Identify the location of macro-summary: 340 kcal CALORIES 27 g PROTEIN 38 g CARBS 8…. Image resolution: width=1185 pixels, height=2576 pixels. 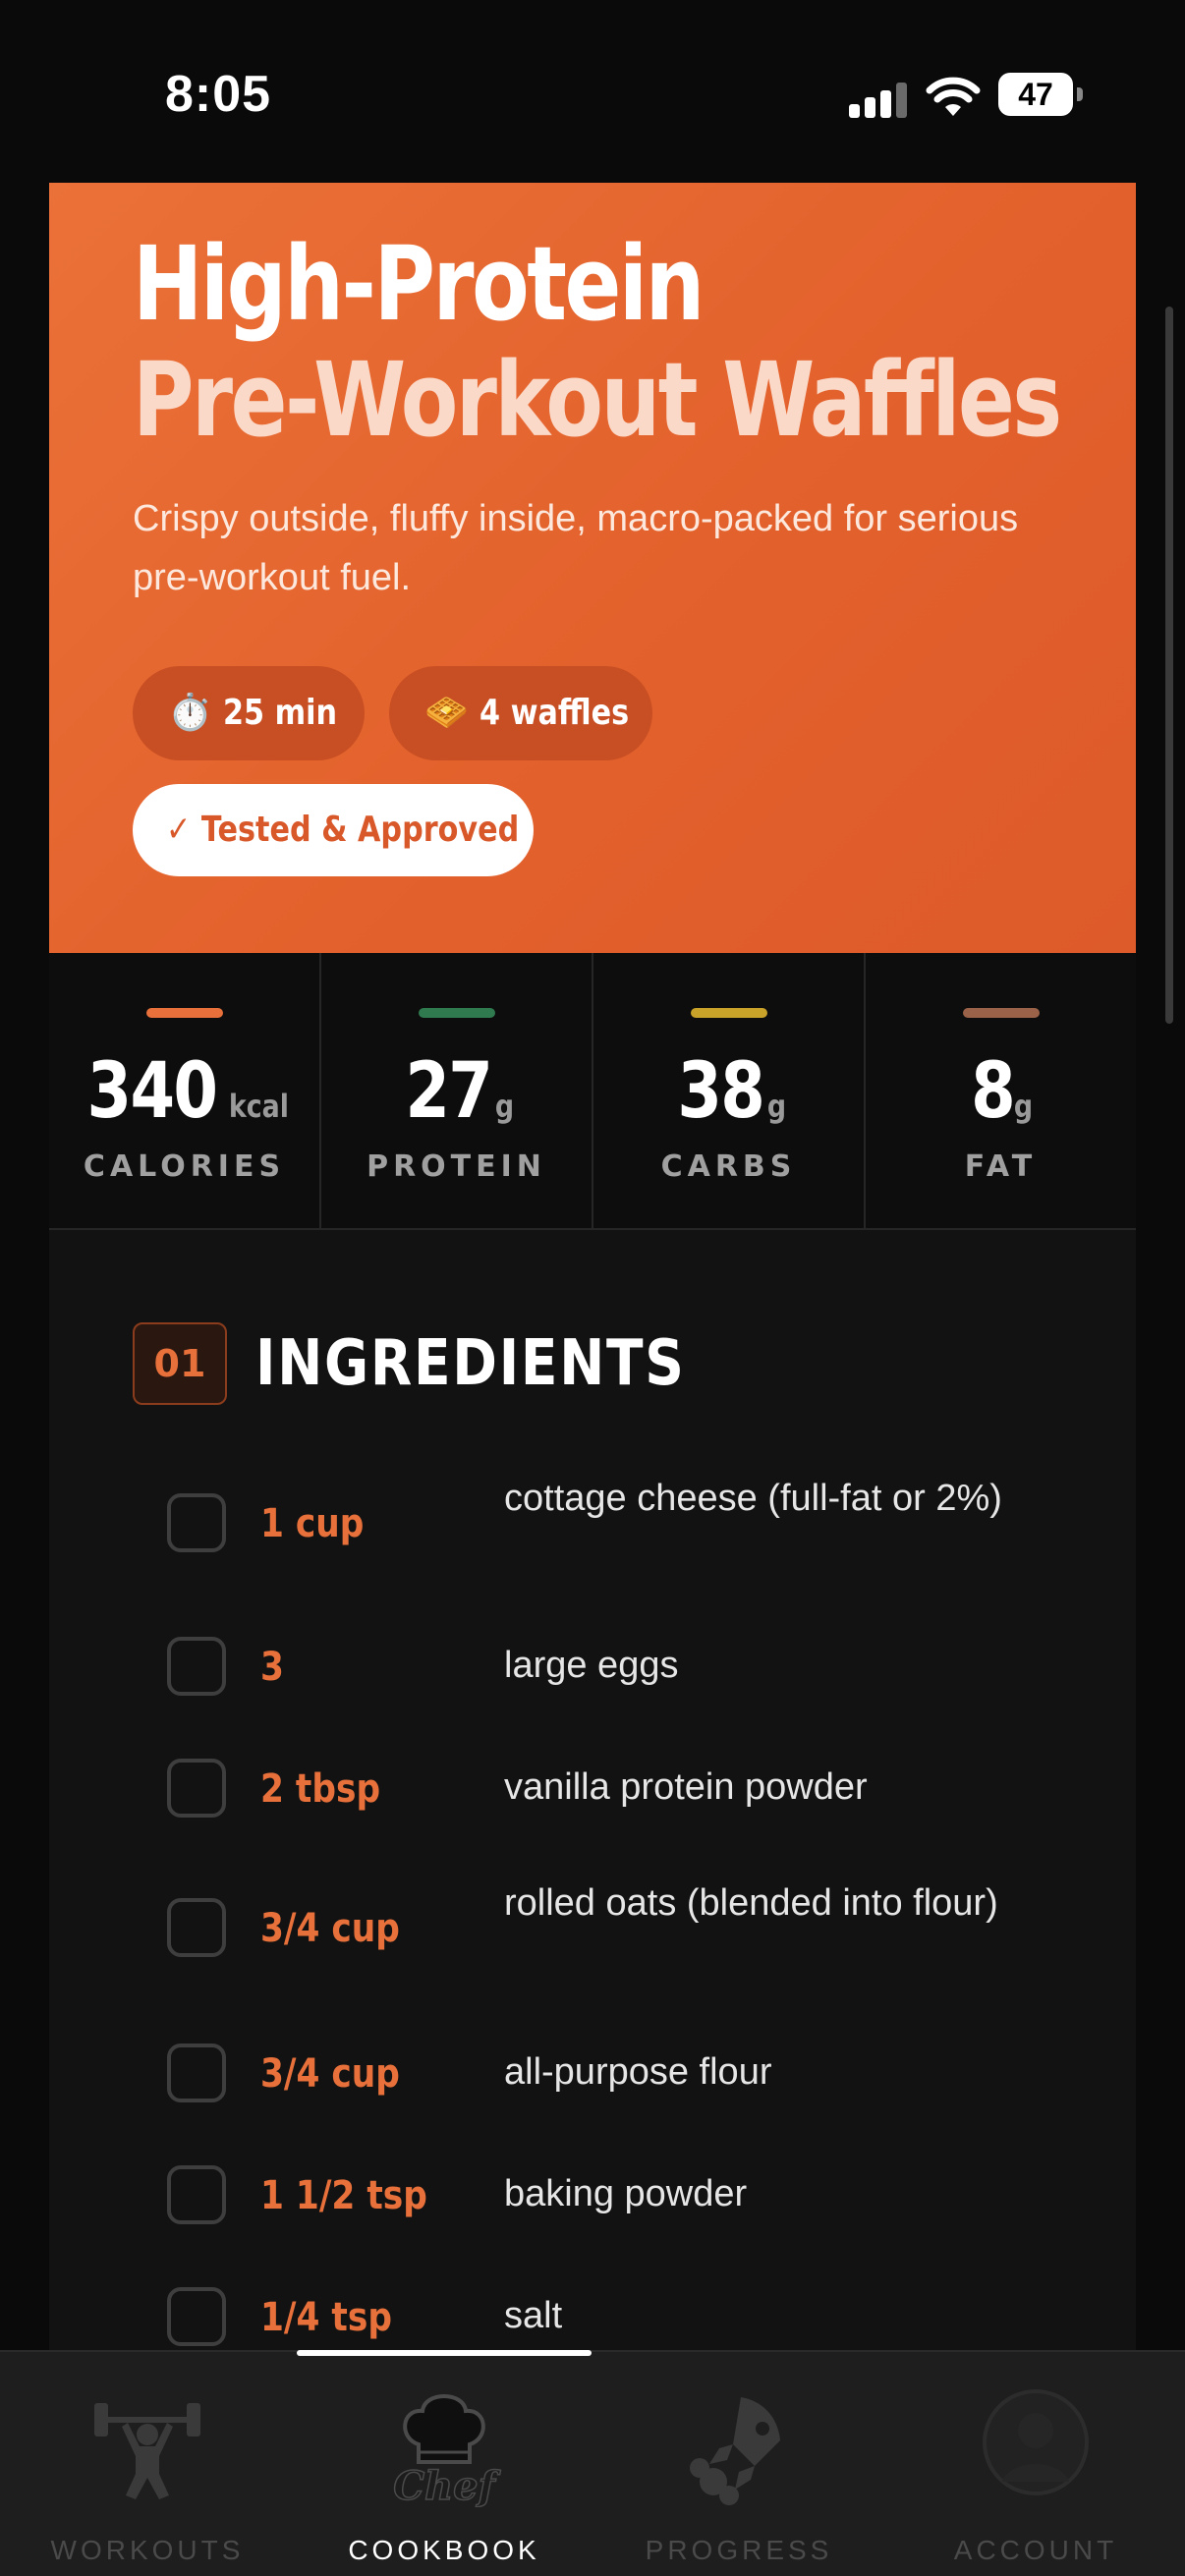
(592, 1091).